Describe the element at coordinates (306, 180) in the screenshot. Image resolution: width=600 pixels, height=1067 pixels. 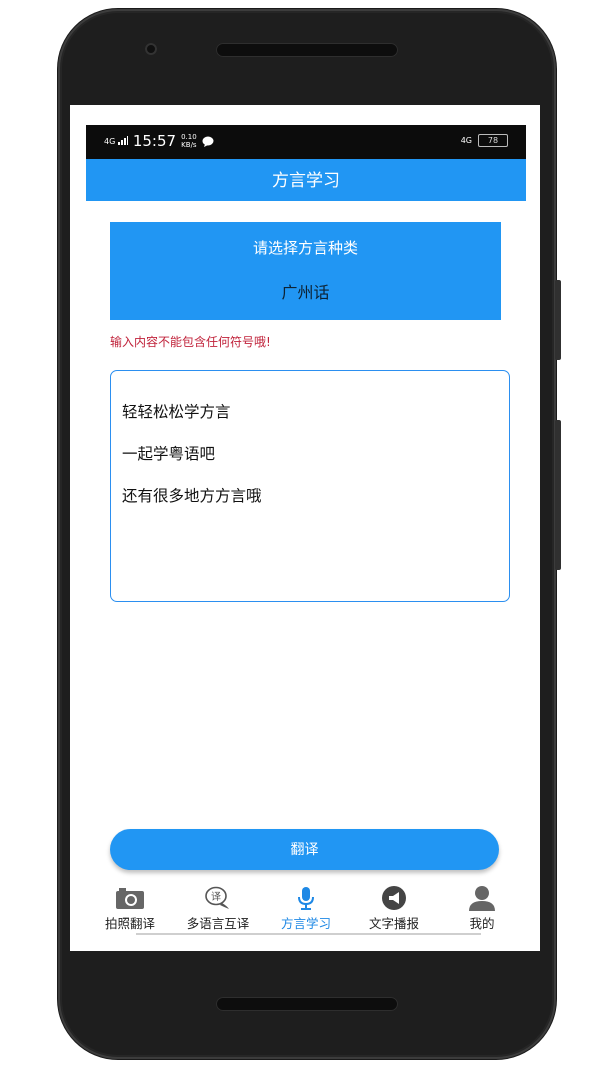
I see `page-title: 方言学习` at that location.